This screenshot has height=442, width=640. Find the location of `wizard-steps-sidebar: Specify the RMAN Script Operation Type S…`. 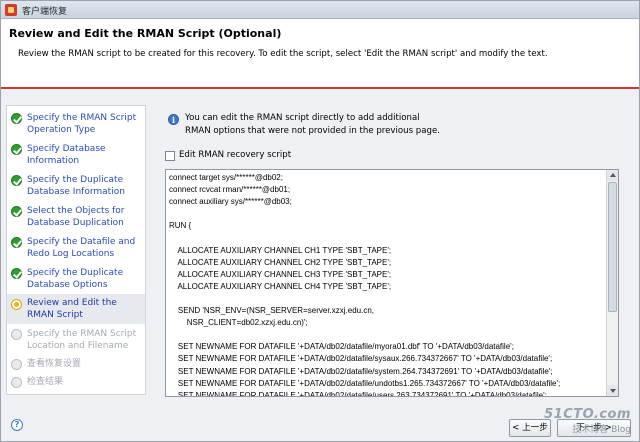

wizard-steps-sidebar: Specify the RMAN Script Operation Type S… is located at coordinates (76, 250).